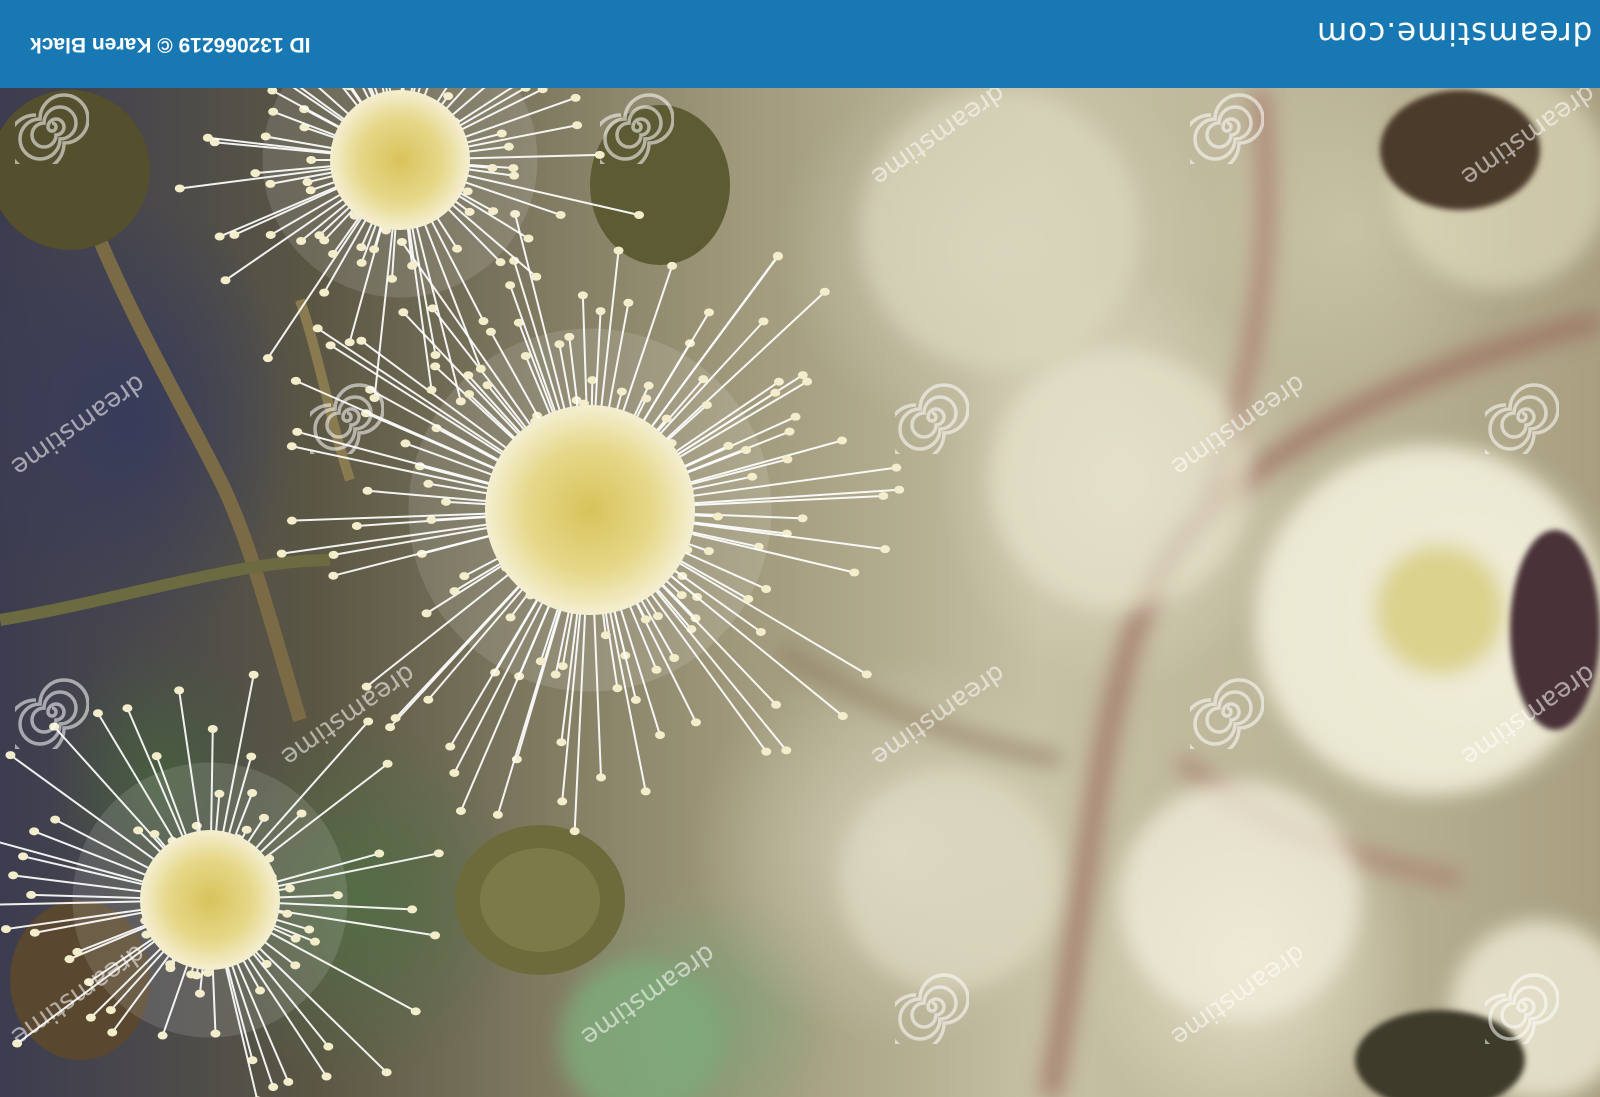 This screenshot has width=1600, height=1097. I want to click on photo-id-credit: ID 132066219 © Karen Black, so click(170, 44).